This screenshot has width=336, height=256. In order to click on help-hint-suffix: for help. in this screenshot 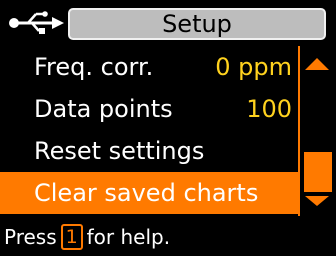, I will do `click(128, 237)`.